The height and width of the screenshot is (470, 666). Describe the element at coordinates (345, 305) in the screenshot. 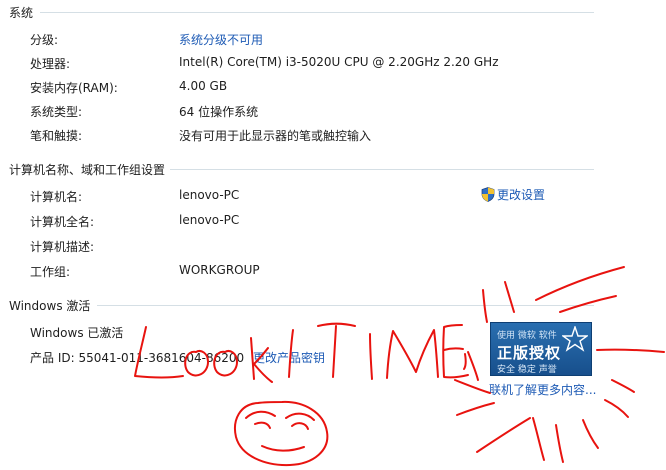

I see `activation-section-divider` at that location.